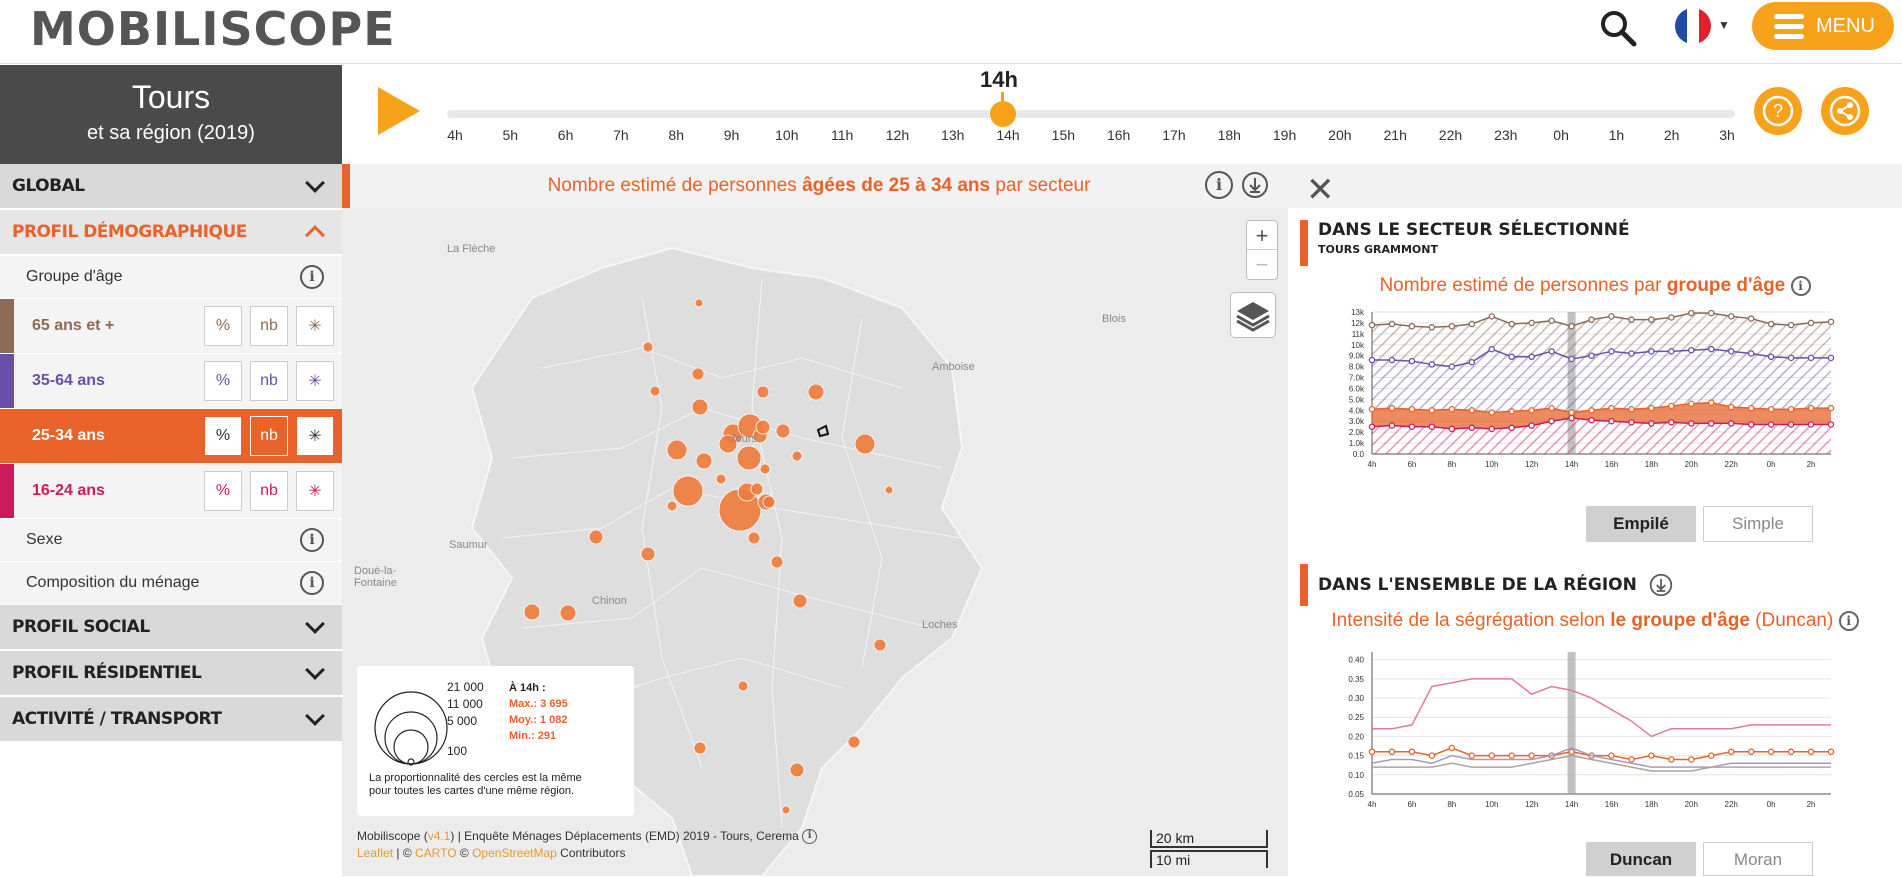 Image resolution: width=1902 pixels, height=877 pixels. I want to click on hour-tick: 0h, so click(1561, 135).